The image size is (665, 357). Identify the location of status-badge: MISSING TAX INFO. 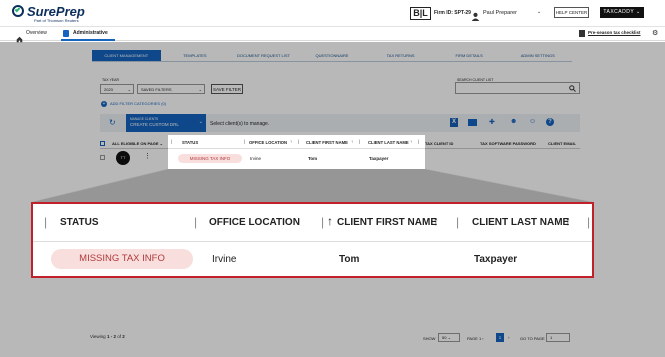
(122, 259).